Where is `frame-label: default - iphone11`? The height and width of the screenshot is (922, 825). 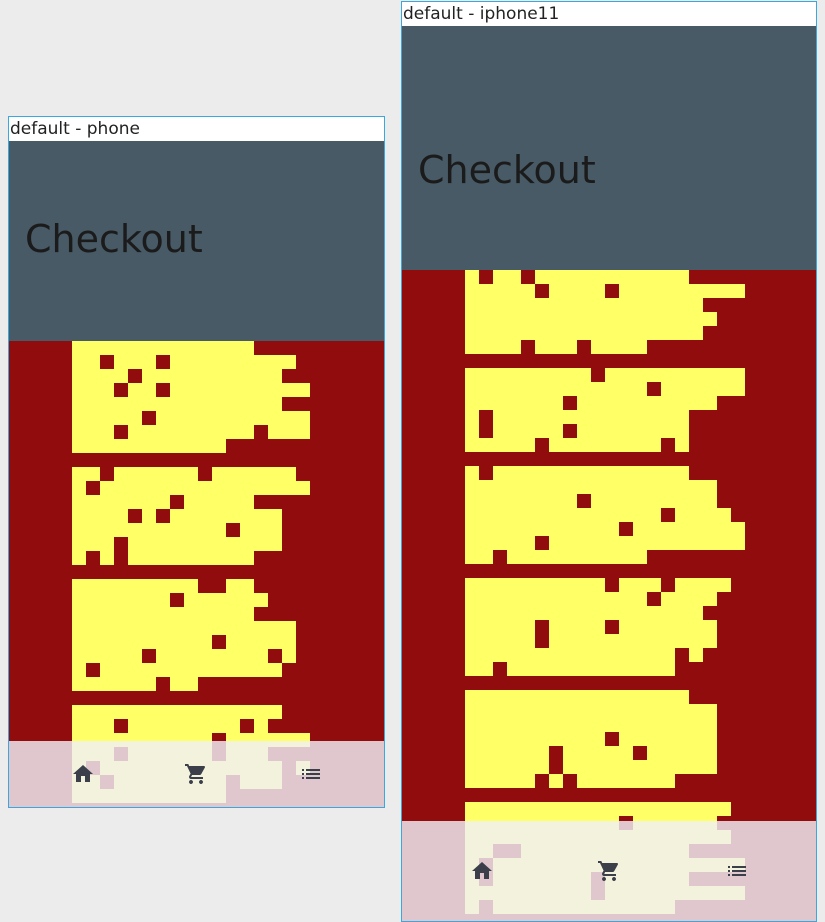 frame-label: default - iphone11 is located at coordinates (481, 14).